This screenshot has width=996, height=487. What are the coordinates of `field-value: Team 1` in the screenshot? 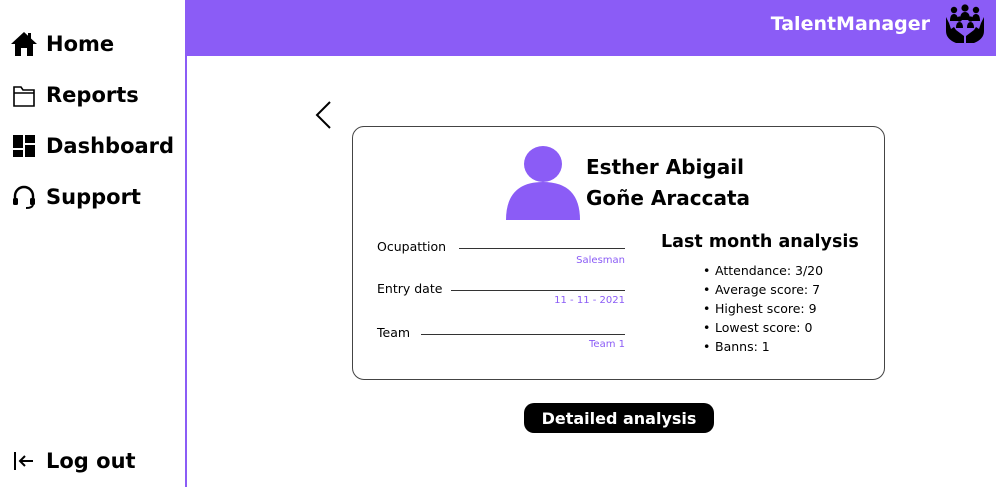 It's located at (607, 344).